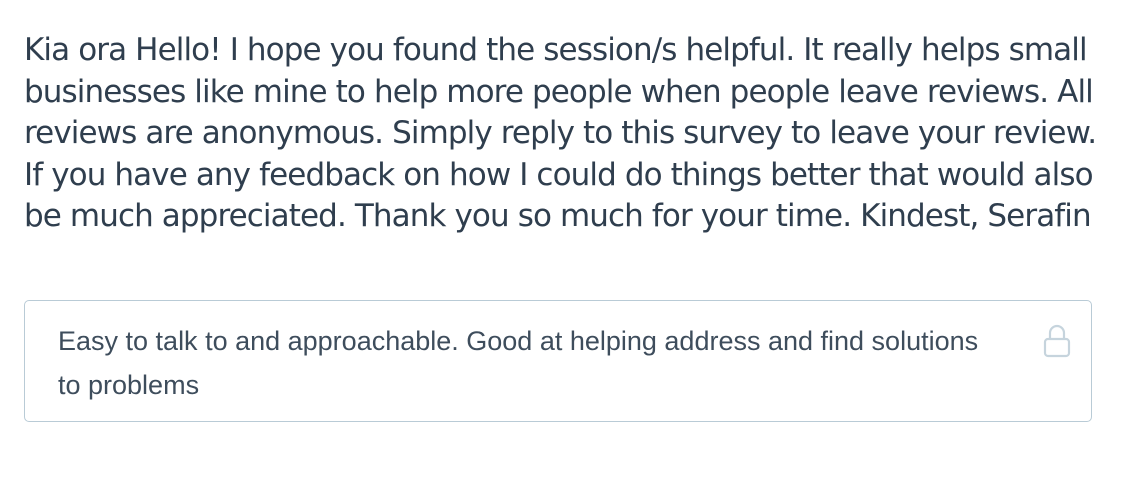  I want to click on lock-icon, so click(1057, 341).